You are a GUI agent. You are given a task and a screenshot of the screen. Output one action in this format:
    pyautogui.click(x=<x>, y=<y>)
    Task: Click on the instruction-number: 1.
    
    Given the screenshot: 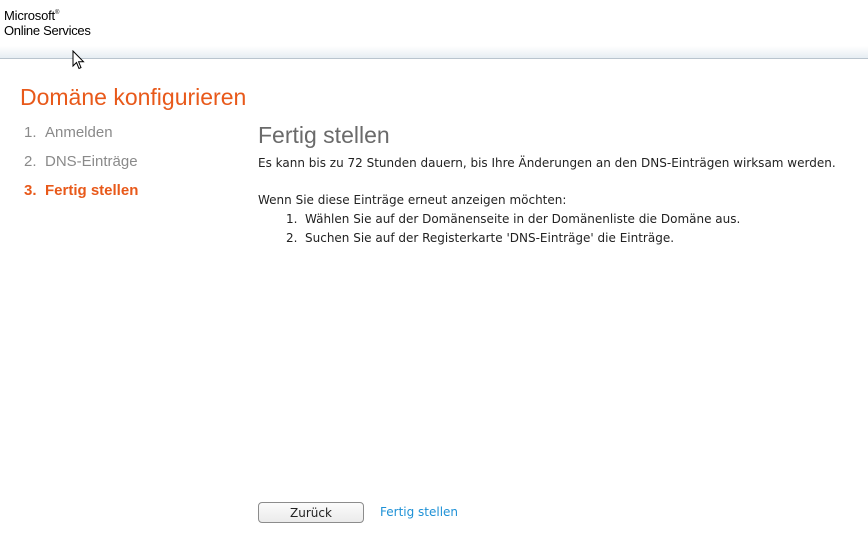 What is the action you would take?
    pyautogui.click(x=292, y=219)
    